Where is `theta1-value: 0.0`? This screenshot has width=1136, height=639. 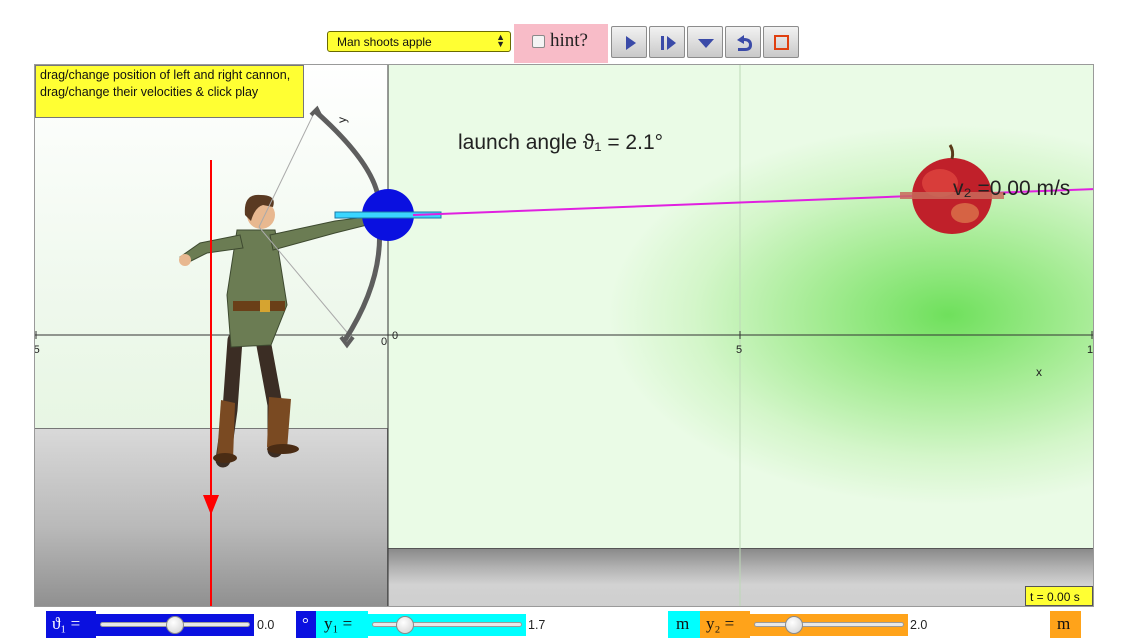 theta1-value: 0.0 is located at coordinates (275, 625).